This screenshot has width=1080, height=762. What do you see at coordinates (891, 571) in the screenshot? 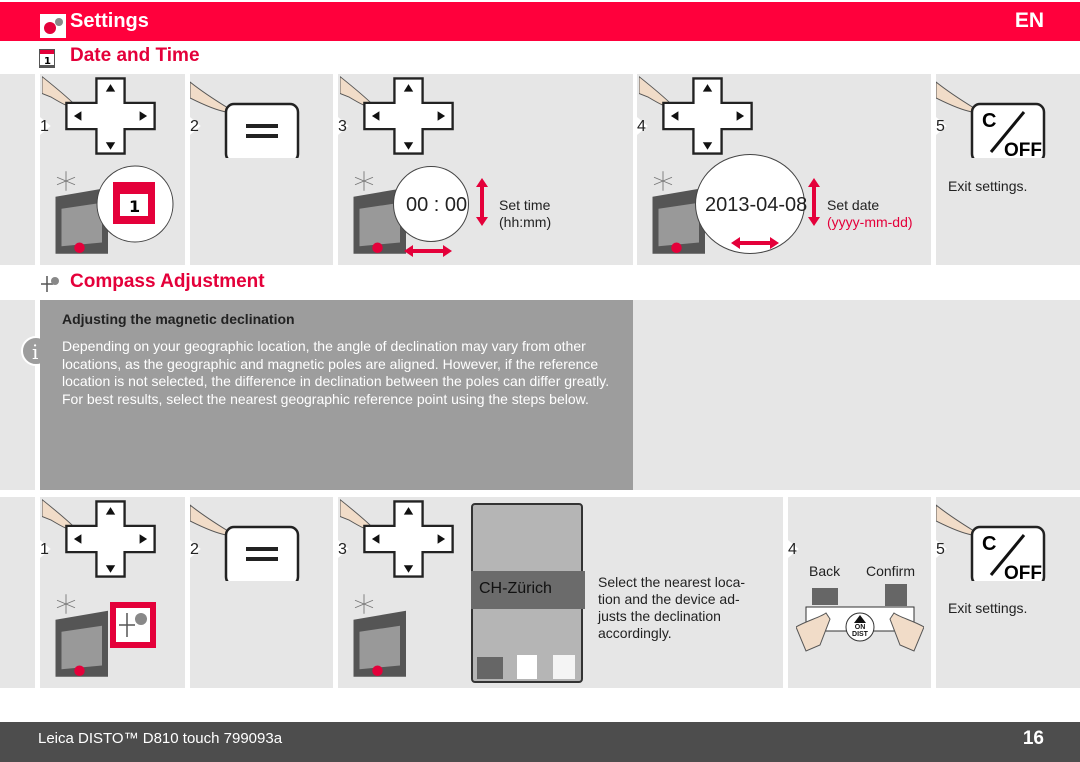
I see `confirm-label: Confirm` at bounding box center [891, 571].